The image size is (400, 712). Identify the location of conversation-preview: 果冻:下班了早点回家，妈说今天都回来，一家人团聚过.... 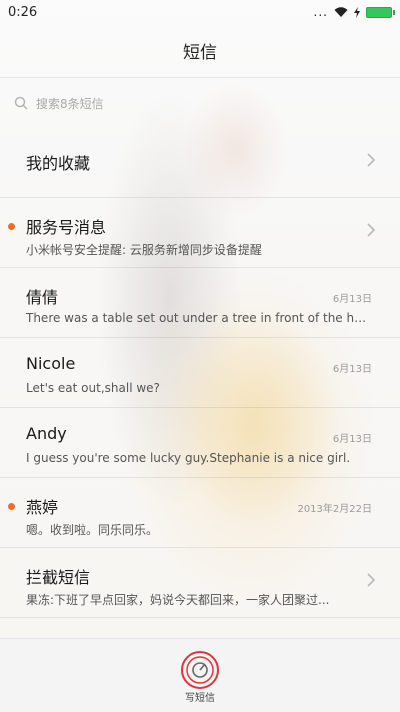
(178, 600).